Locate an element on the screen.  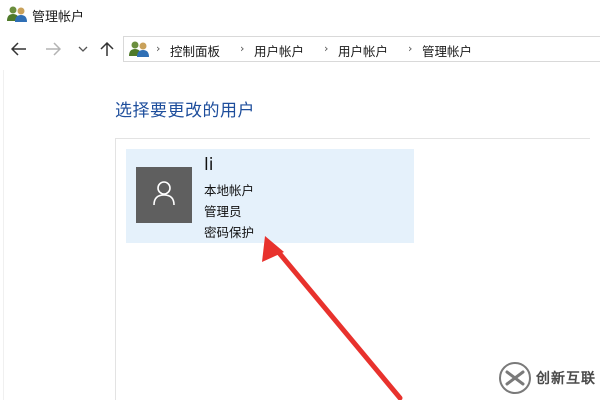
breadcrumb-item-user-accounts: 用户帐户 is located at coordinates (279, 50).